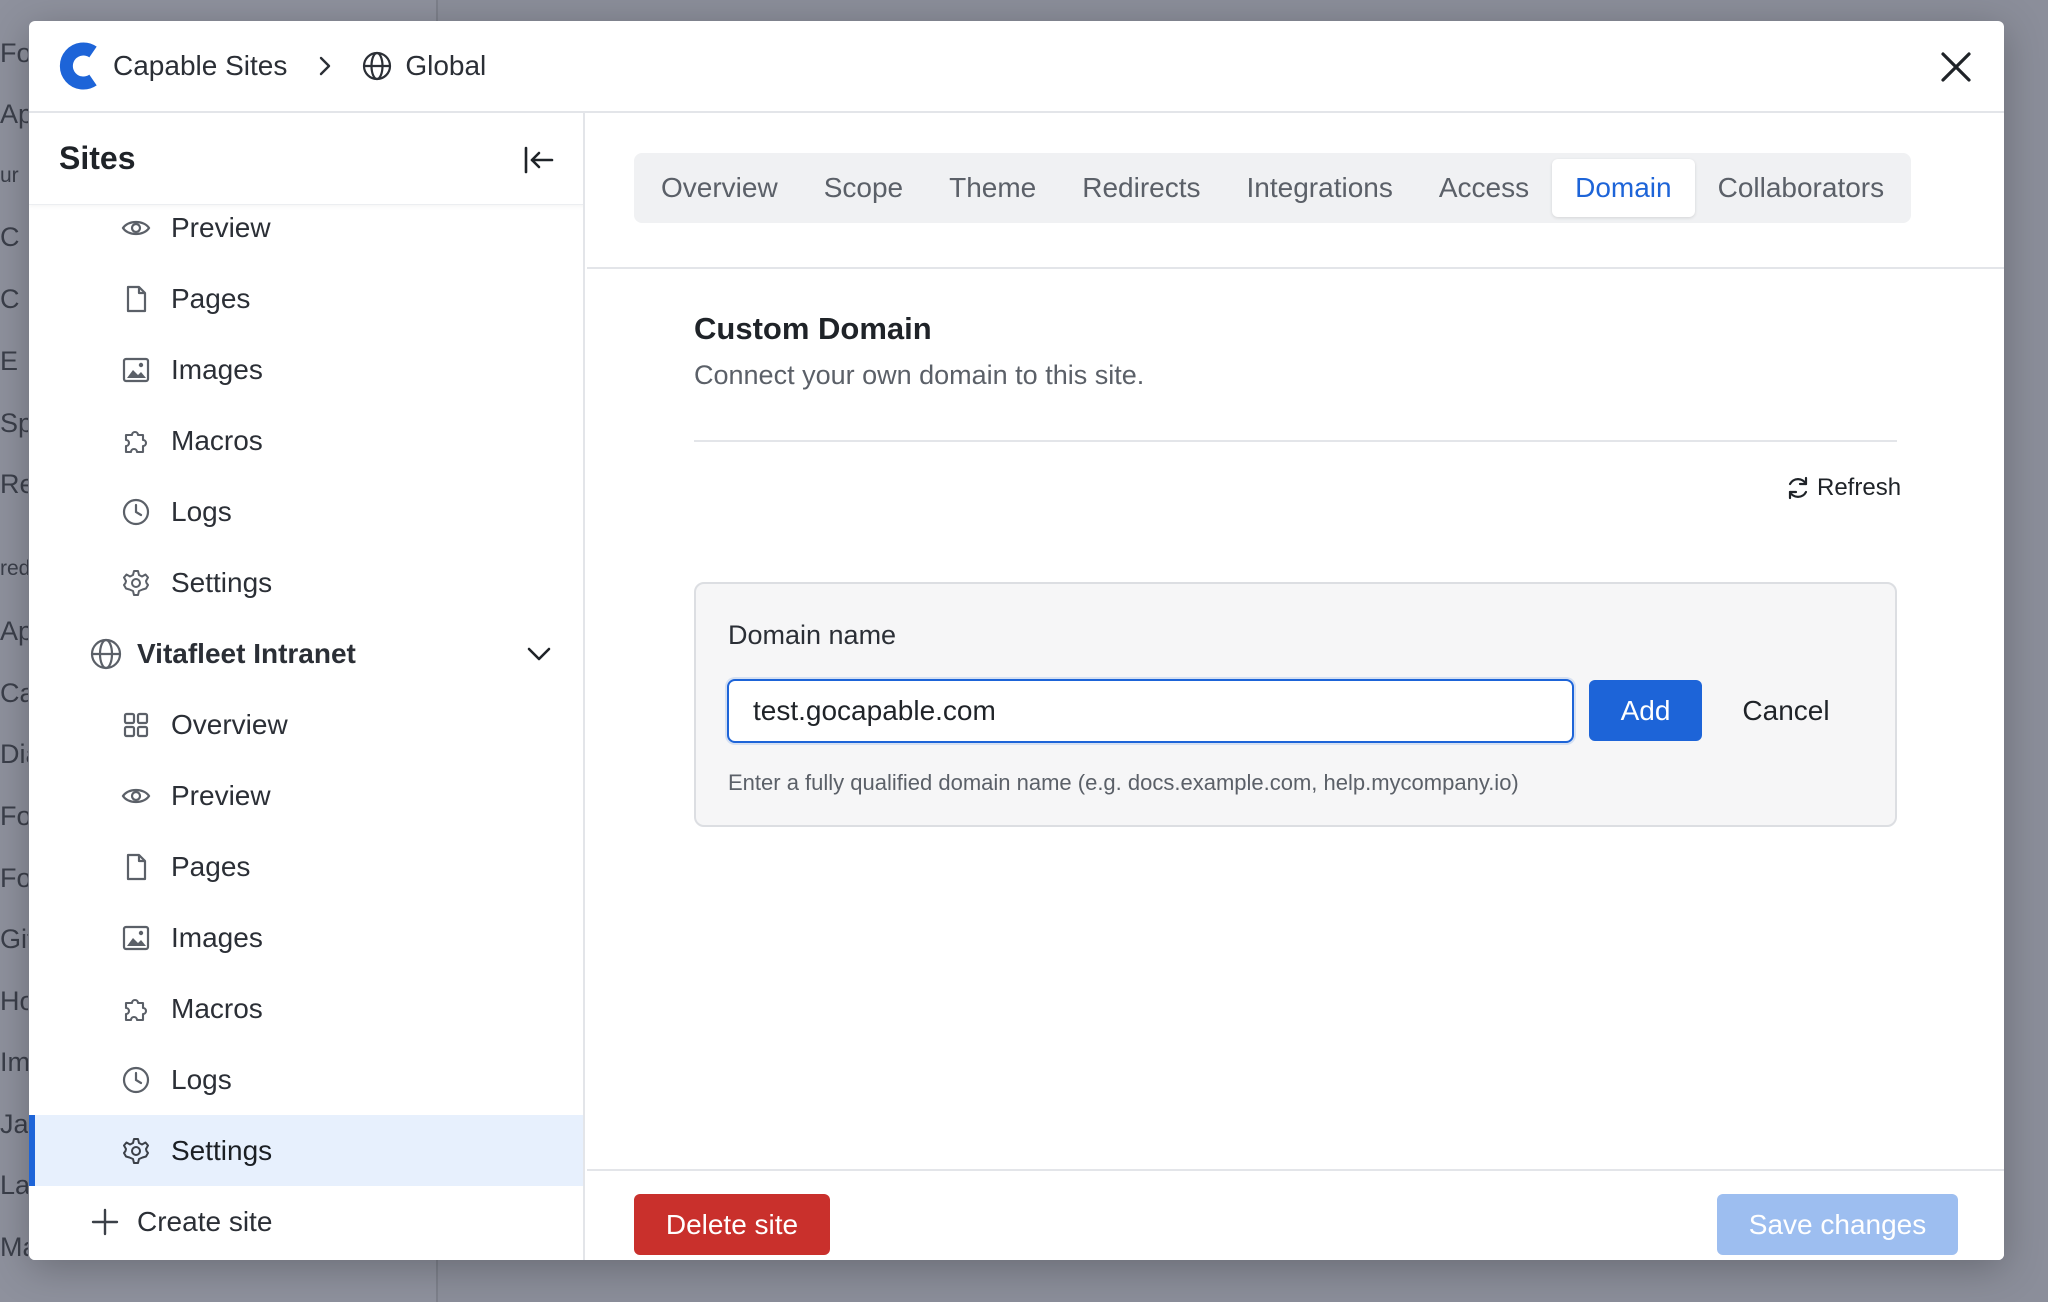 The height and width of the screenshot is (1302, 2048). I want to click on sidebar-item-overview: Overview, so click(306, 724).